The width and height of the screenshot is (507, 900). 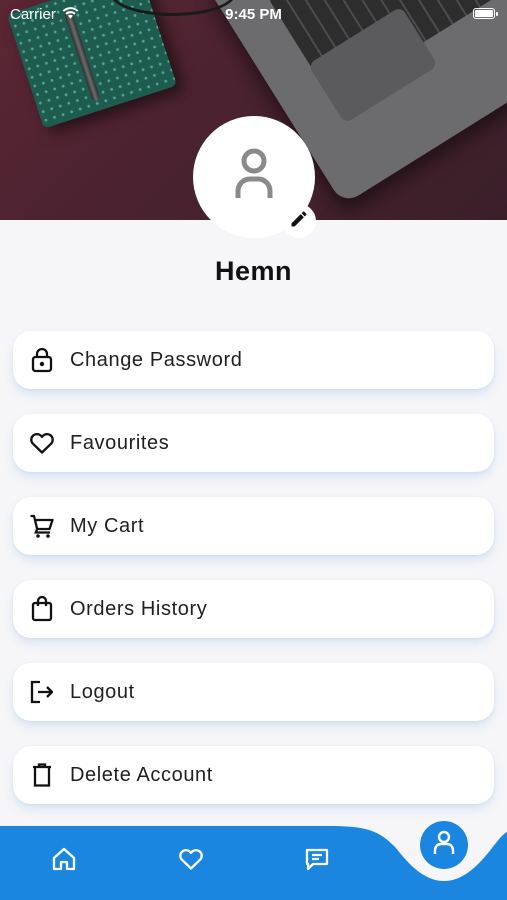 What do you see at coordinates (253, 775) in the screenshot?
I see `delete-account-button: Delete Account` at bounding box center [253, 775].